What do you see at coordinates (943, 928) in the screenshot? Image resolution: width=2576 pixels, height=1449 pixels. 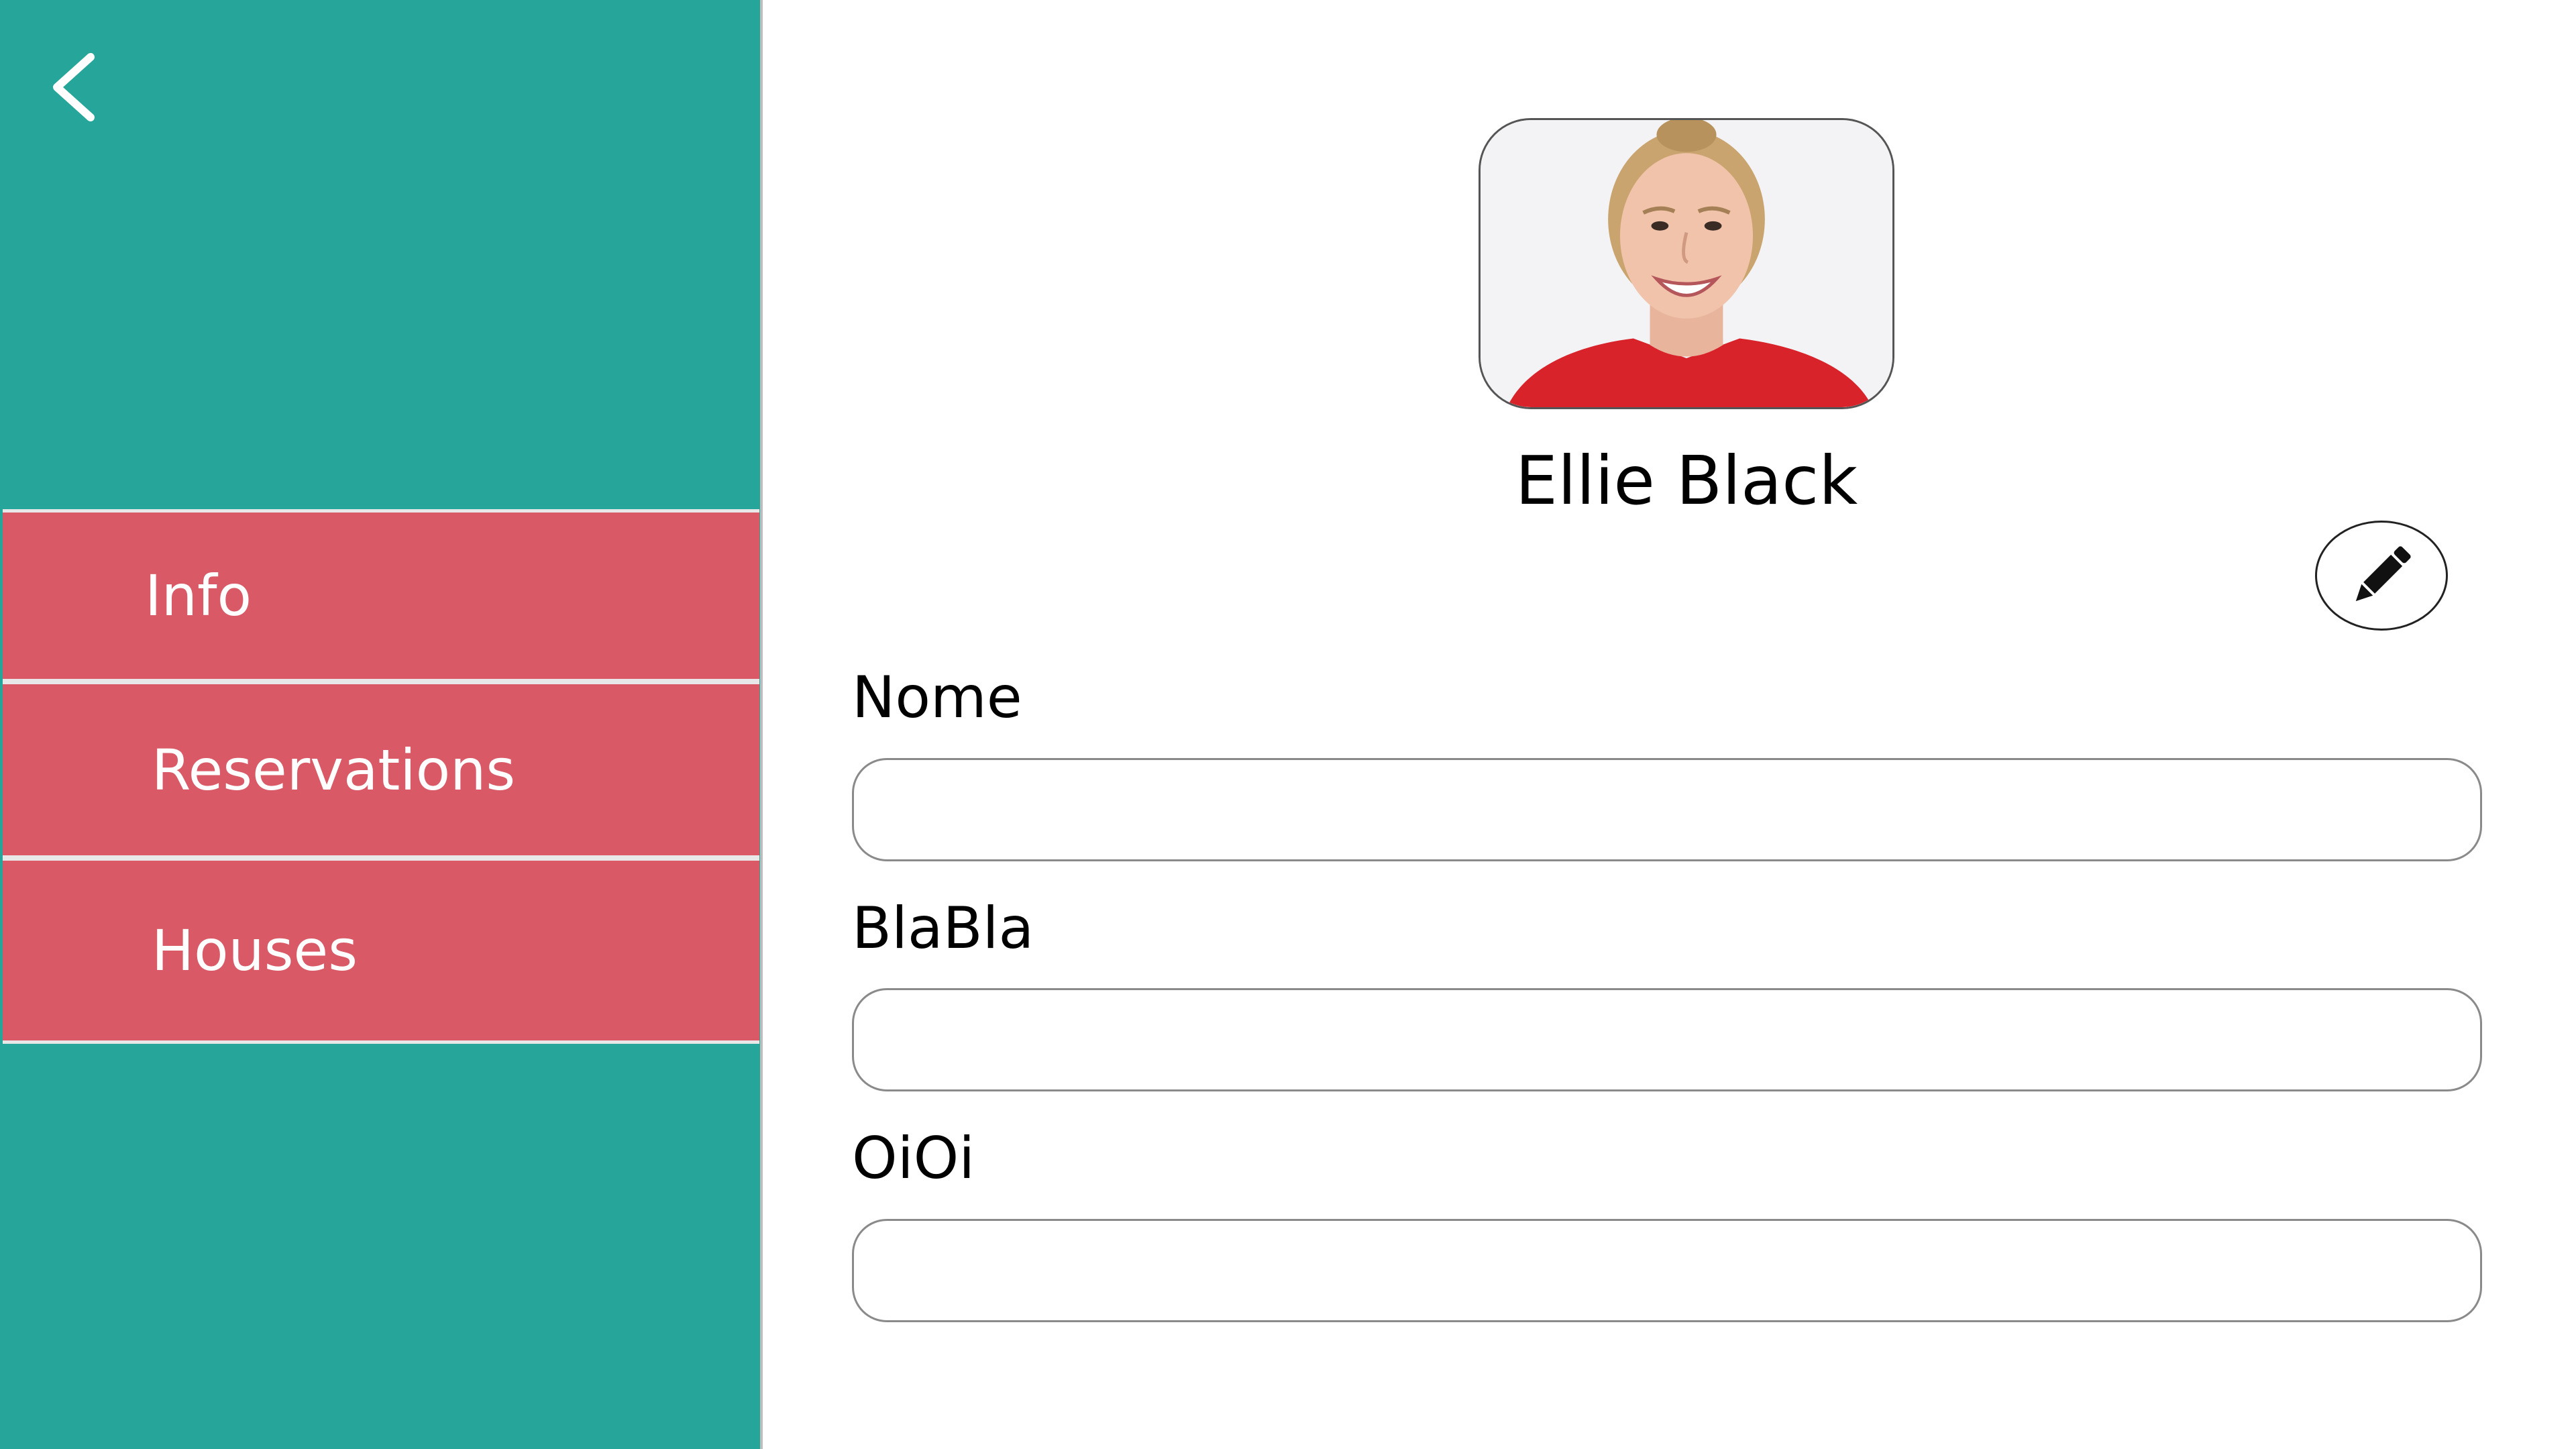 I see `field-label-blabla: BlaBla` at bounding box center [943, 928].